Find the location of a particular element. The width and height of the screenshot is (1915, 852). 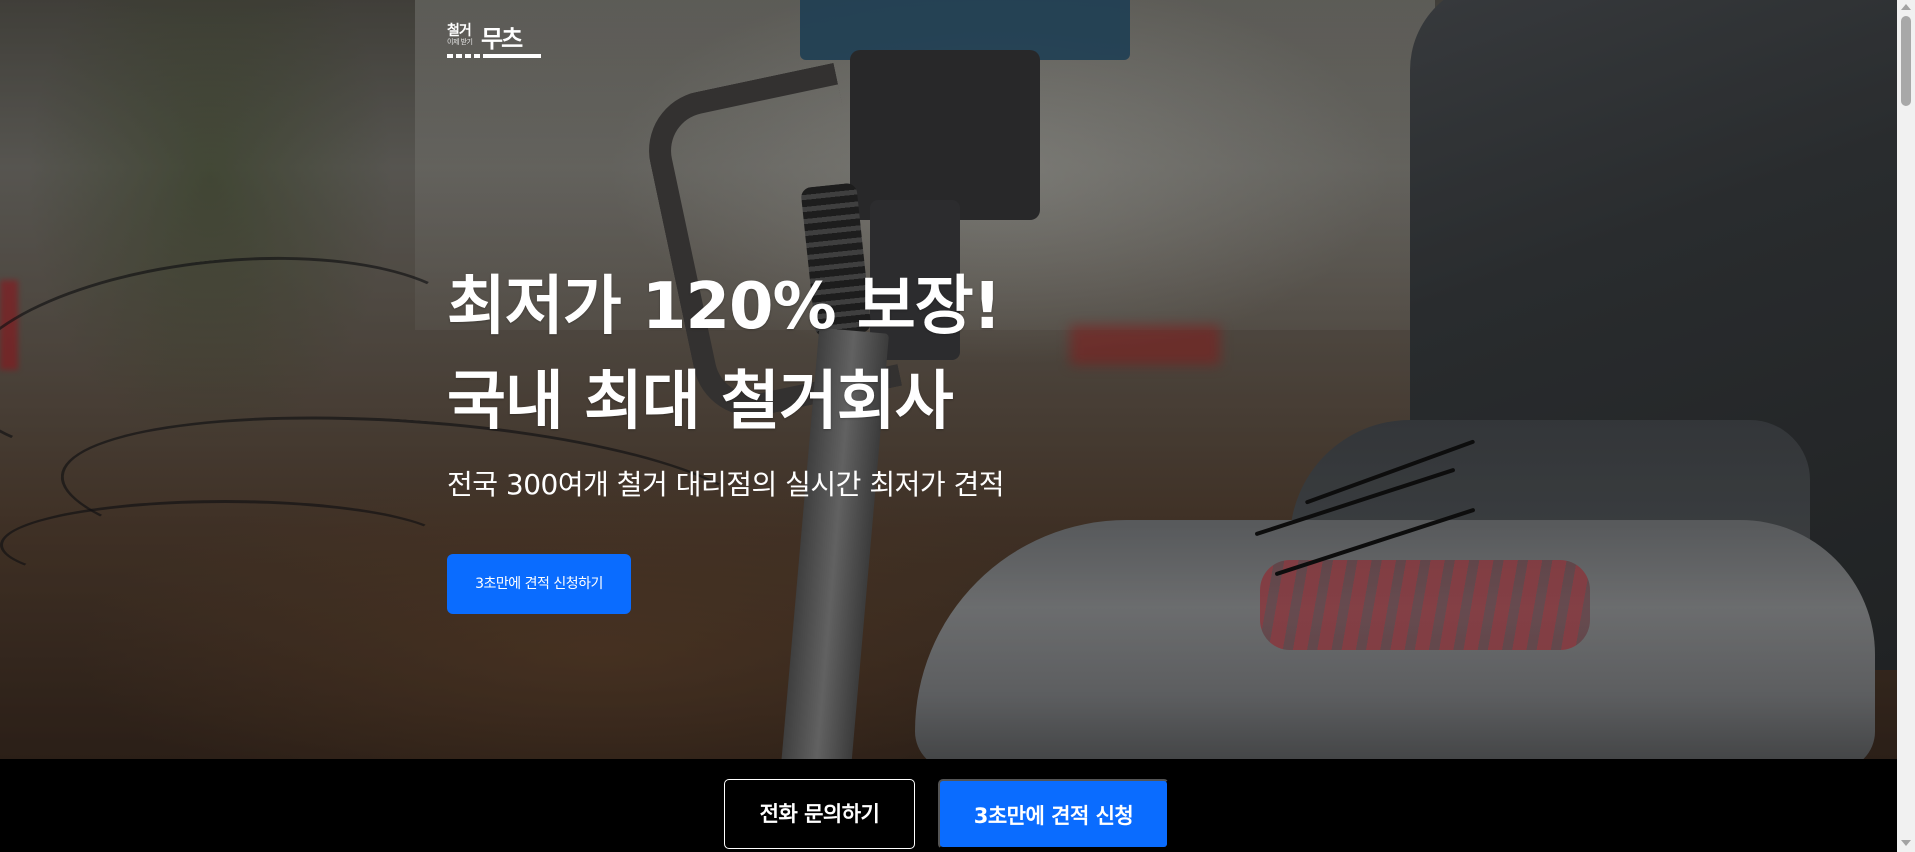

brand-logo: 철거 이제 받기 무츠 is located at coordinates (494, 39).